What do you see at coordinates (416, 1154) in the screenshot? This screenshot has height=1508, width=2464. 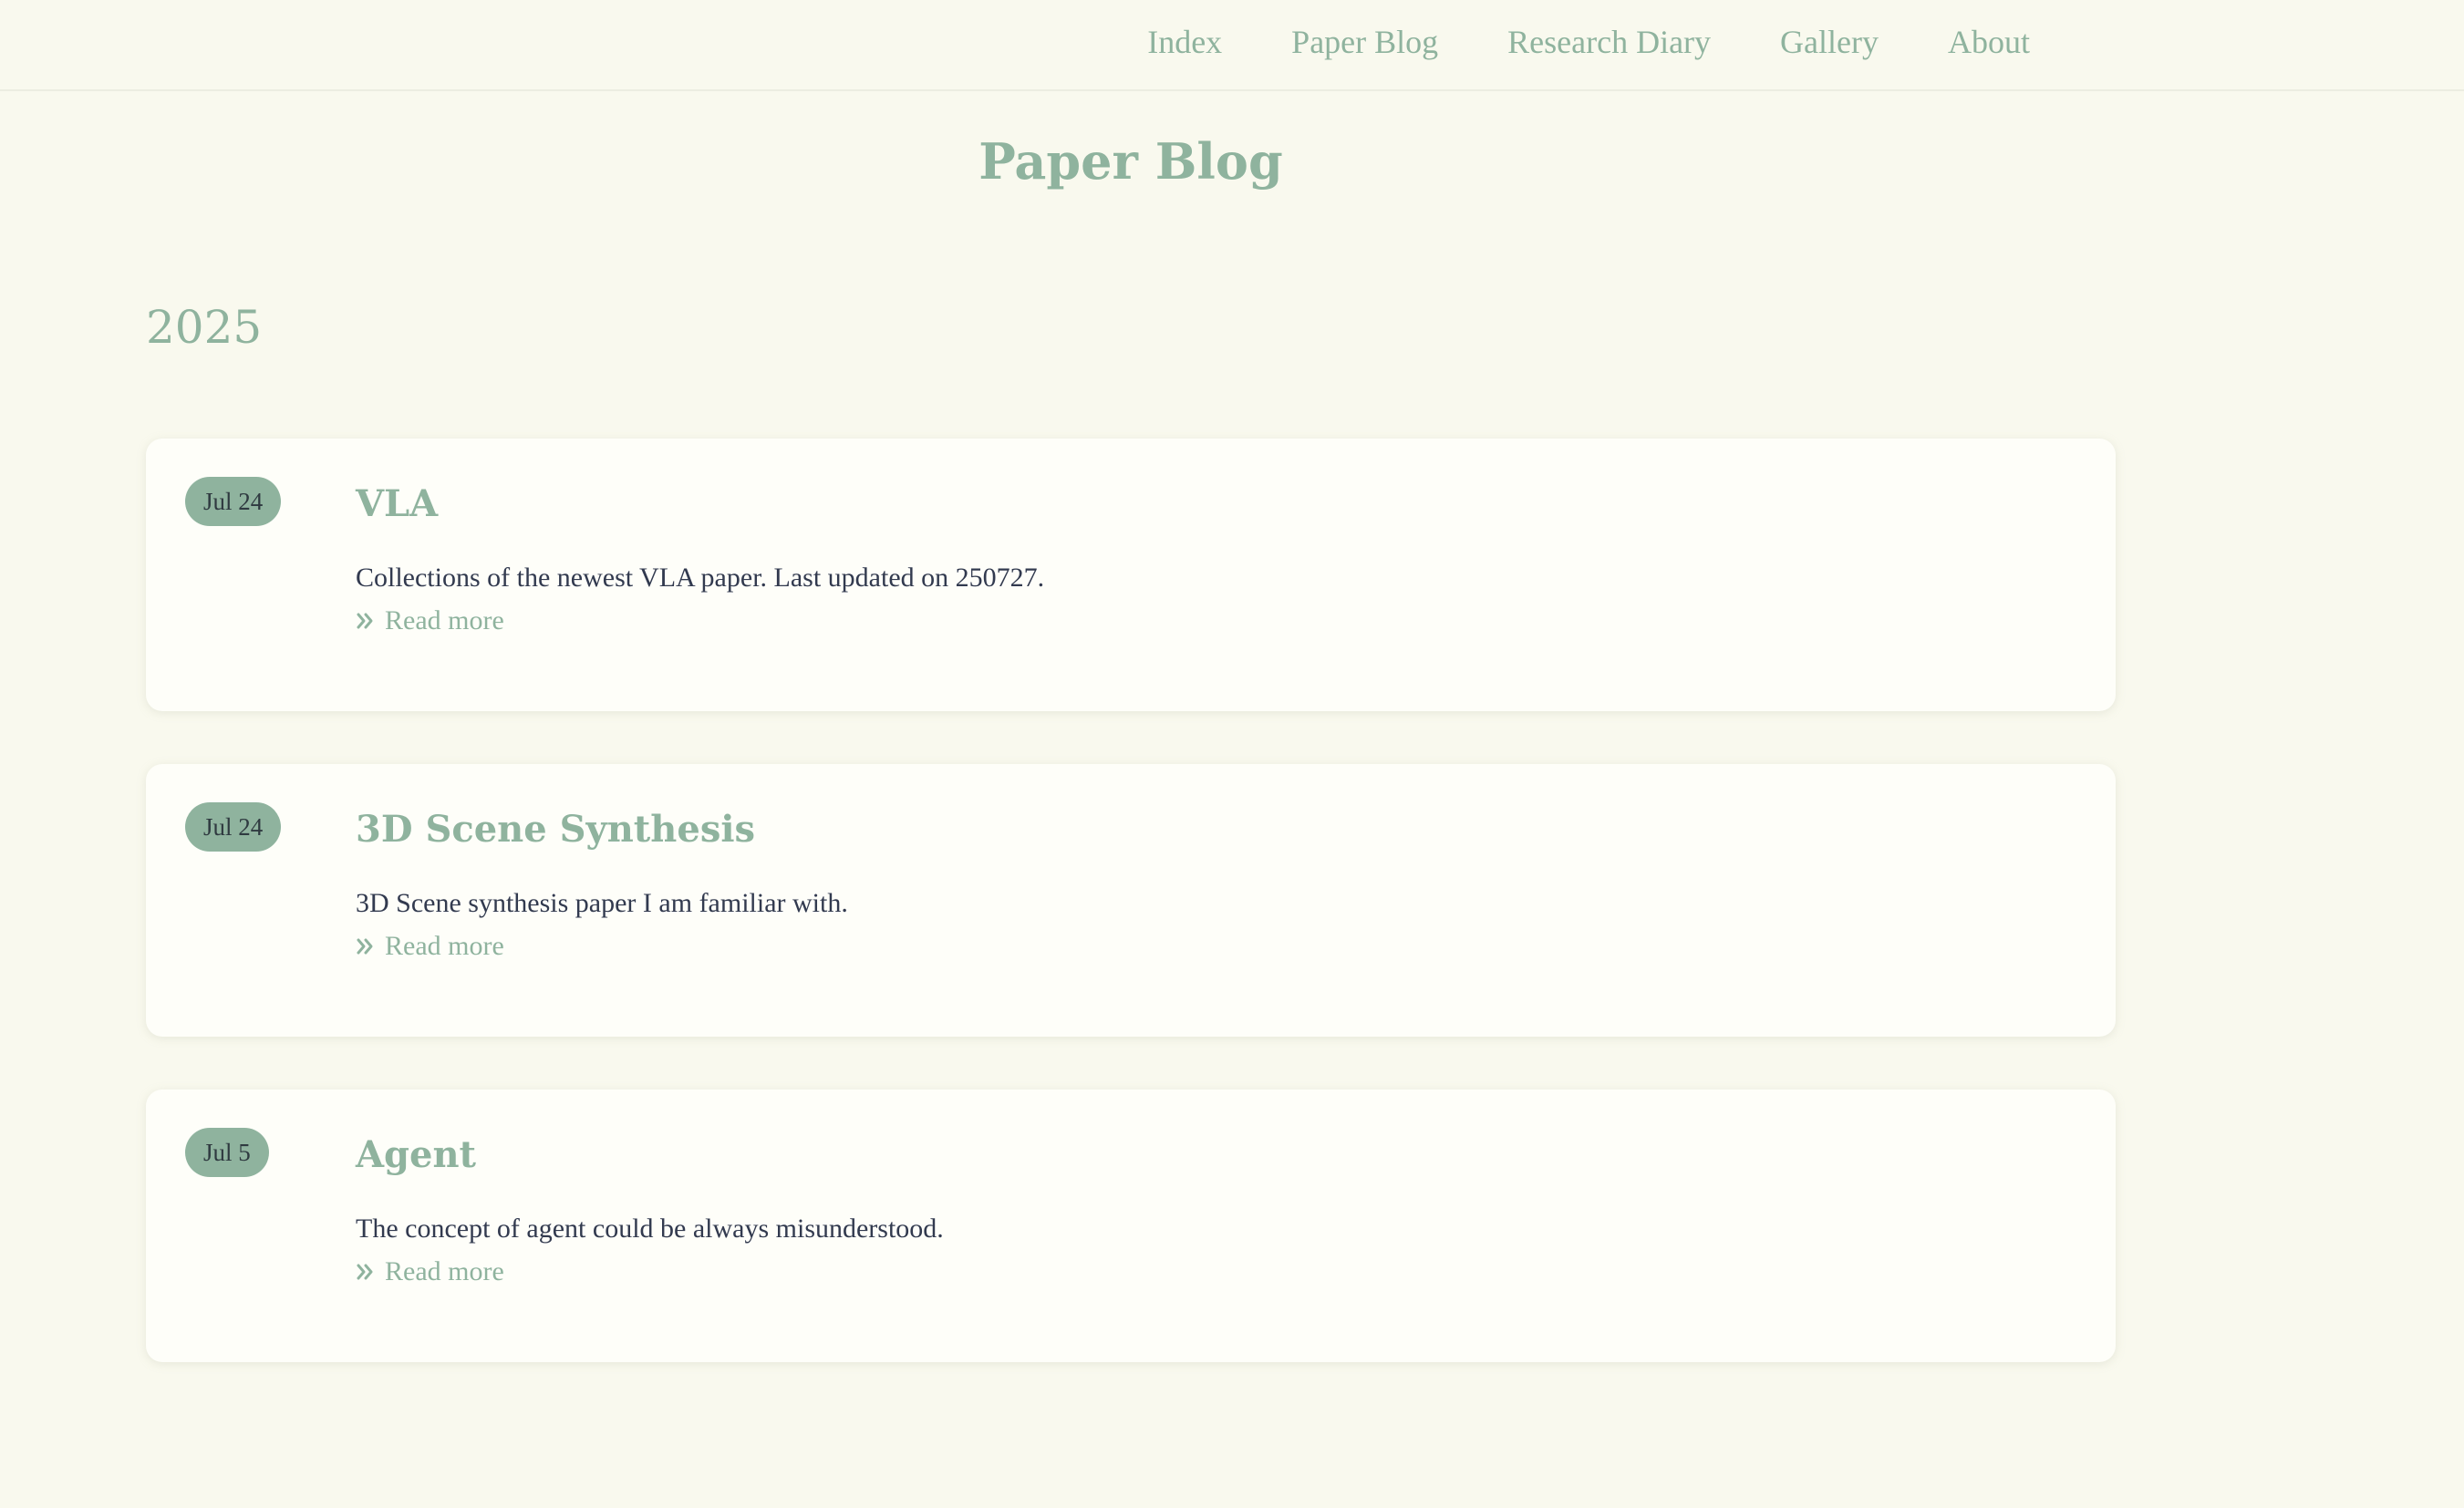 I see `post-title-link: Agent` at bounding box center [416, 1154].